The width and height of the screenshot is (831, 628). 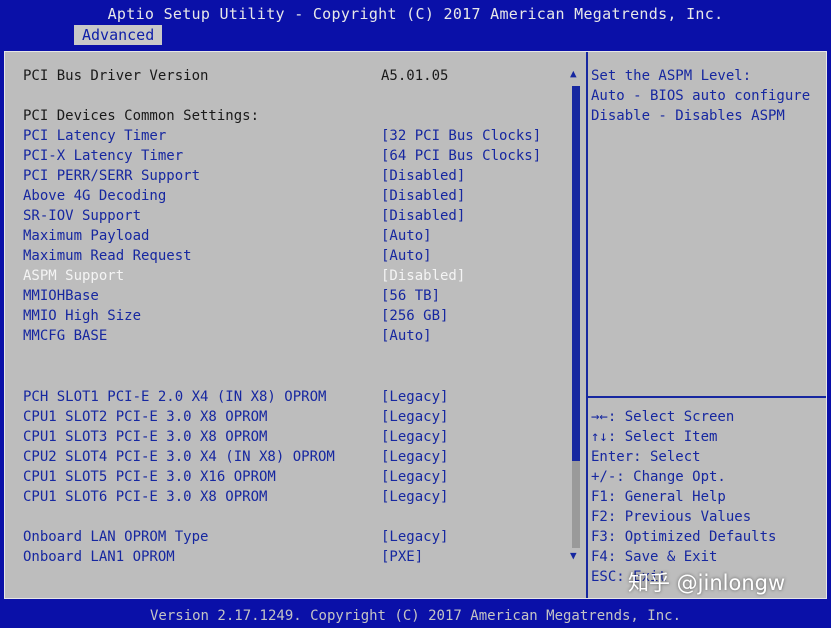 What do you see at coordinates (111, 176) in the screenshot?
I see `setting-label-pci-perr-serr: PCI PERR/SERR Support` at bounding box center [111, 176].